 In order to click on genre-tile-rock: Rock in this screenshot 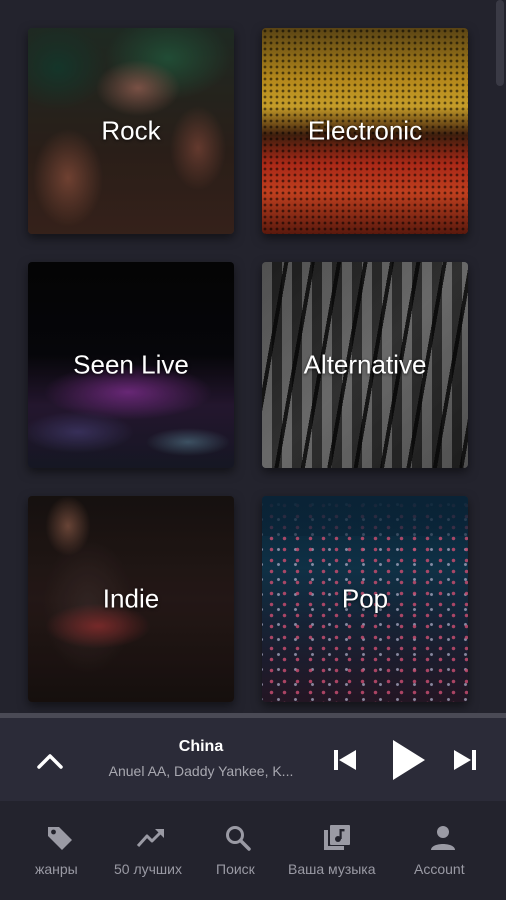, I will do `click(131, 131)`.